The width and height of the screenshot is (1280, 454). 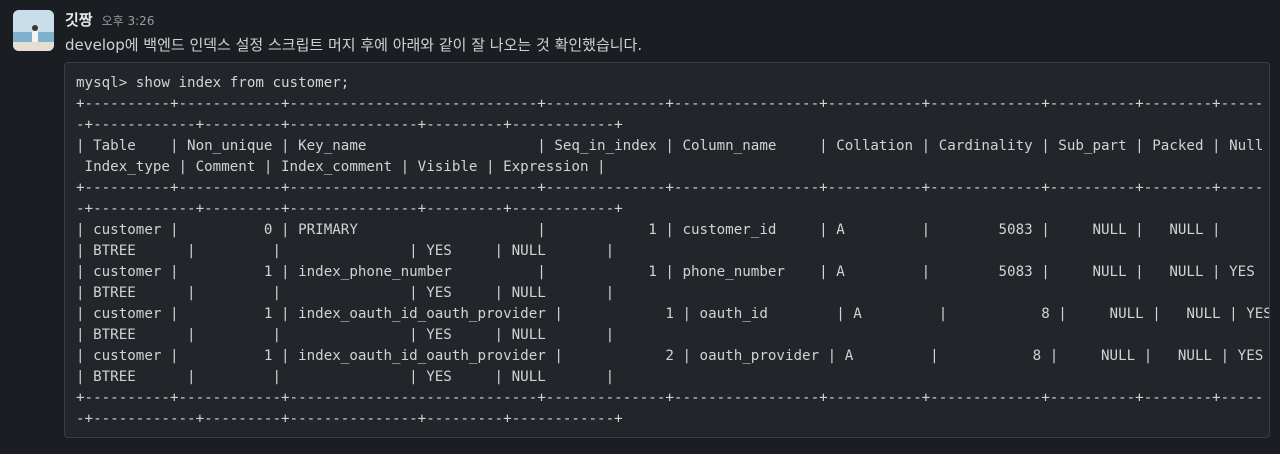 I want to click on avatar, so click(x=33, y=30).